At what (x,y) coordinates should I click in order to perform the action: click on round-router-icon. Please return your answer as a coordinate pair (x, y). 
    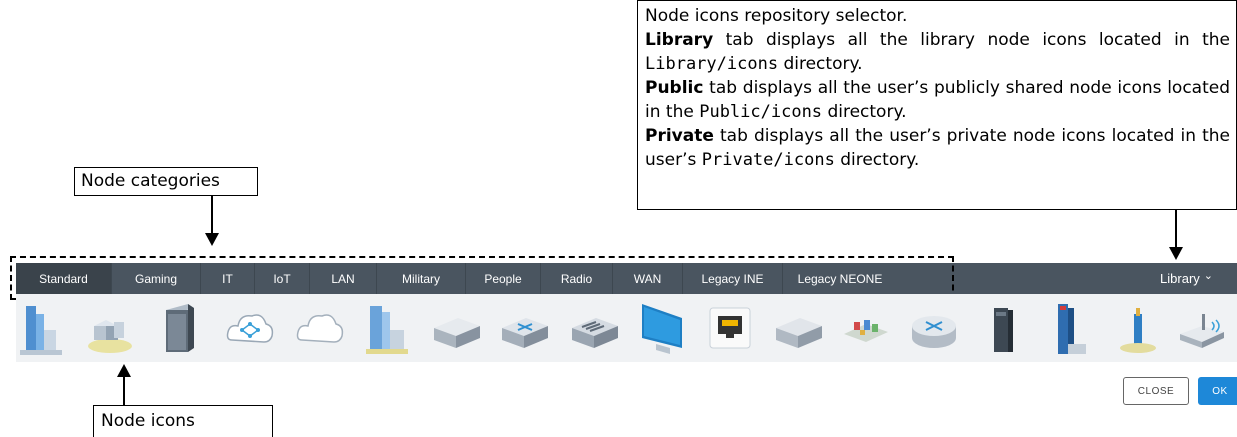
    Looking at the image, I should click on (934, 329).